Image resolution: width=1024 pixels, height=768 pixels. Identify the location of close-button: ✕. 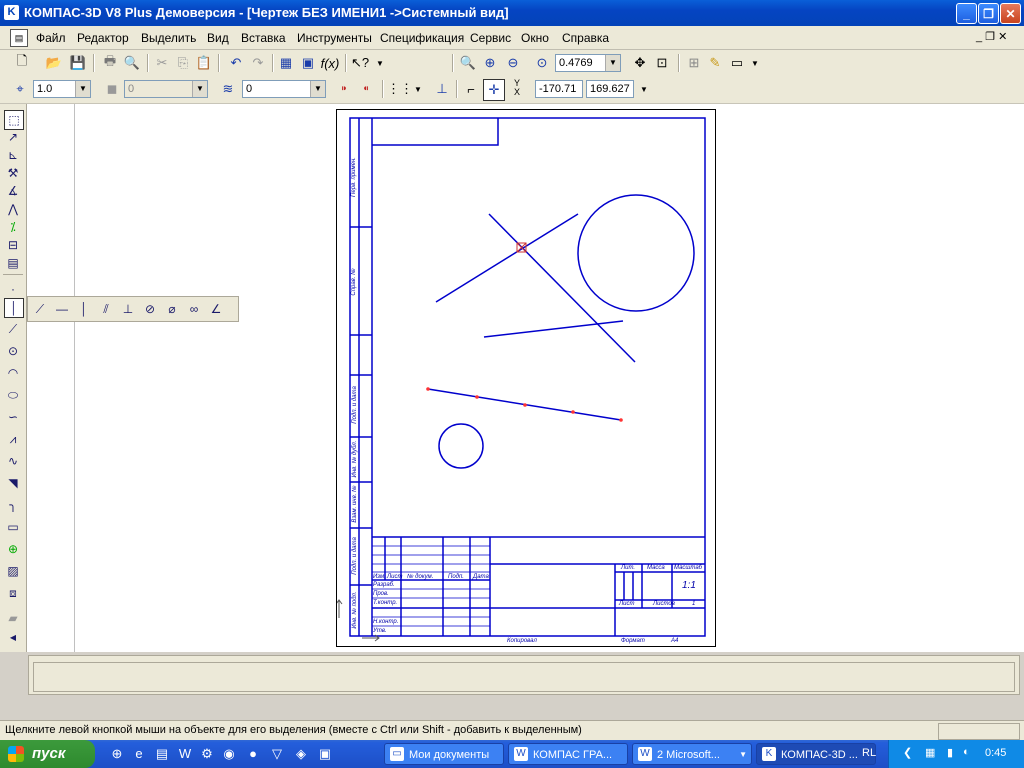
(1010, 13).